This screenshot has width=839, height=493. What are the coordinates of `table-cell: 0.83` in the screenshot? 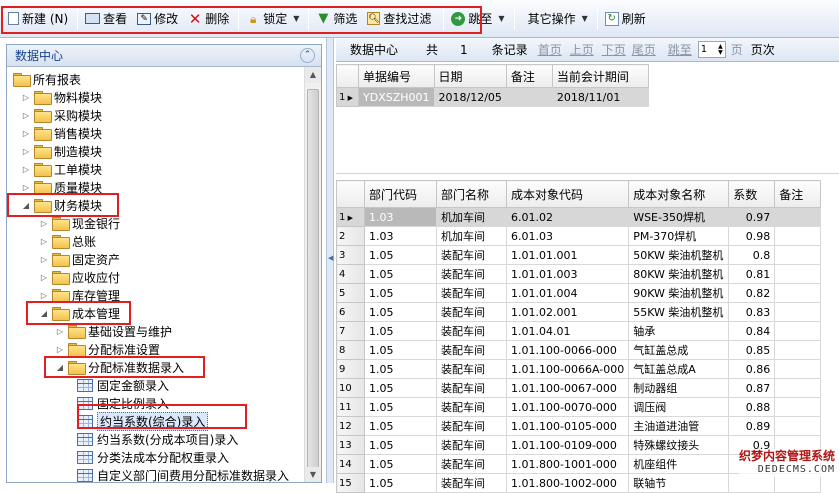 It's located at (752, 312).